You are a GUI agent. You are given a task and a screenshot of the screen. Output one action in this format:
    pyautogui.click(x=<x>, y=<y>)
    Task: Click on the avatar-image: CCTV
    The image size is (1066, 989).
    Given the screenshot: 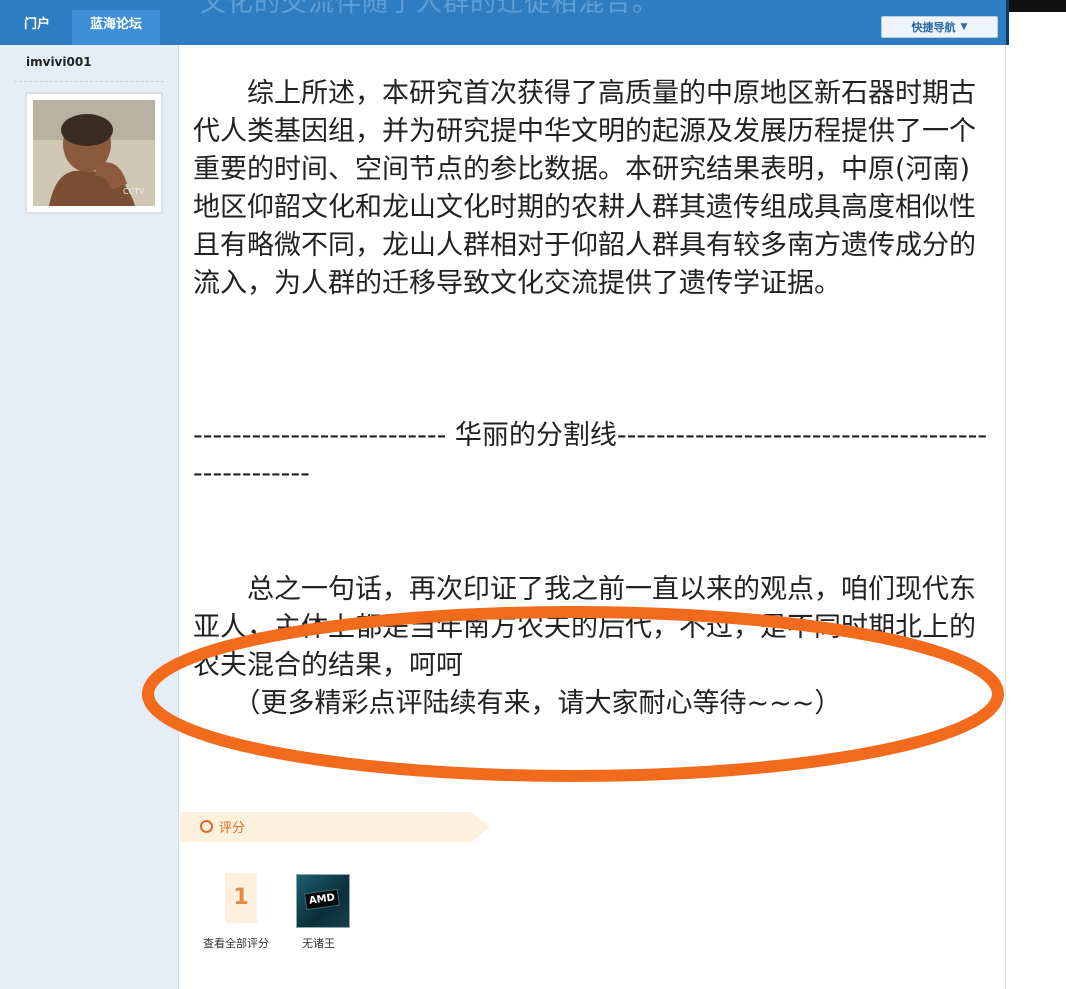 What is the action you would take?
    pyautogui.click(x=94, y=153)
    